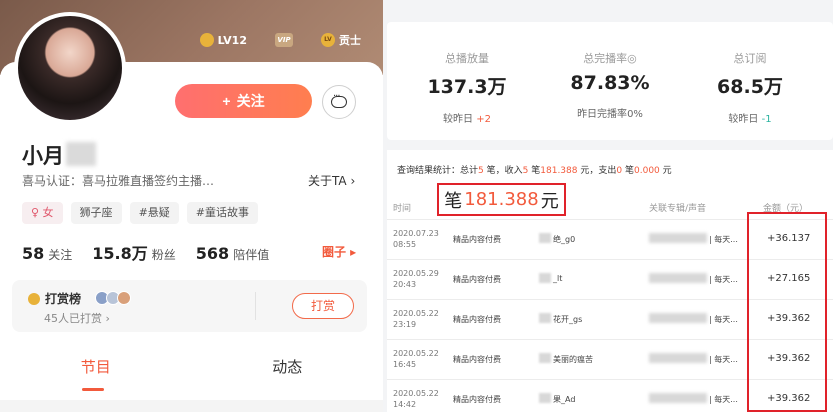 The height and width of the screenshot is (412, 833). What do you see at coordinates (405, 284) in the screenshot?
I see `row-clock: 20:43` at bounding box center [405, 284].